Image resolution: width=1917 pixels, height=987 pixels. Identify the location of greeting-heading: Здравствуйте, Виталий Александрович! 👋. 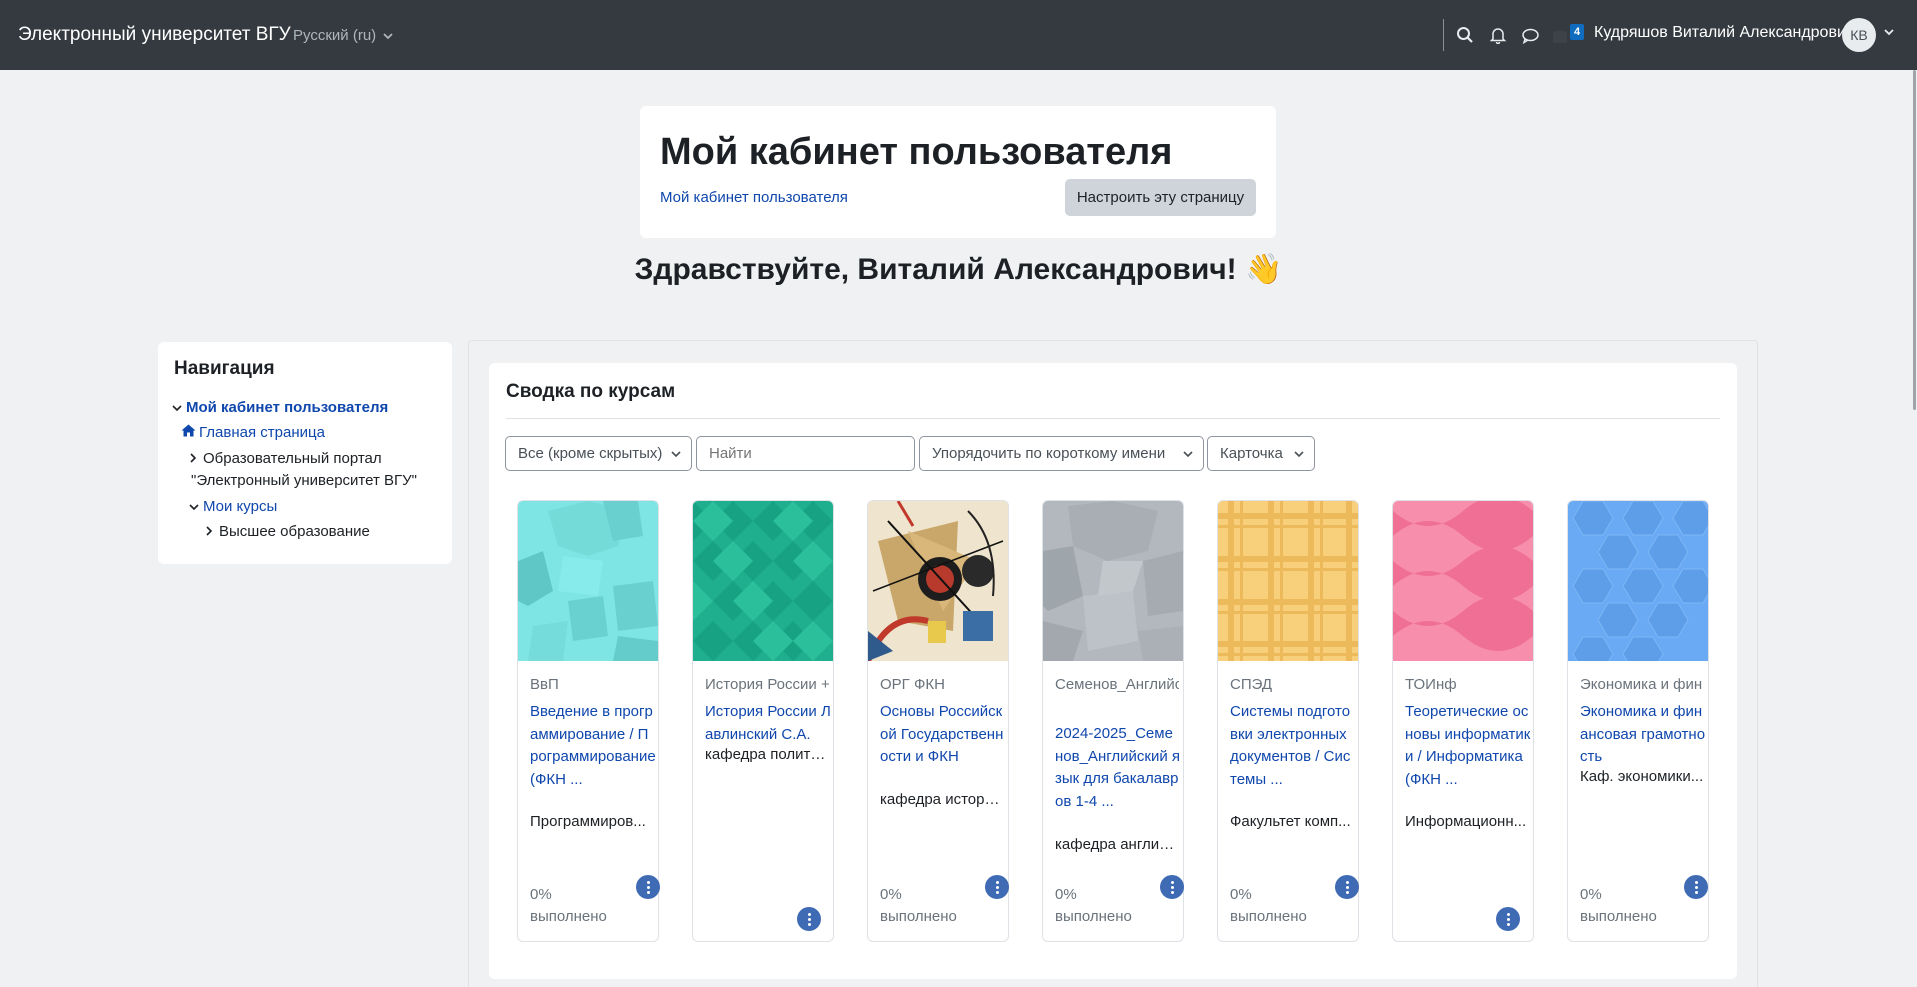
(958, 269).